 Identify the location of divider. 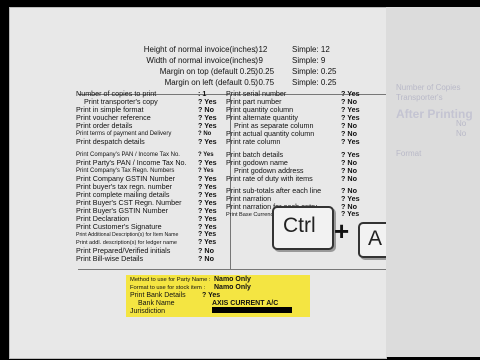
(233, 269).